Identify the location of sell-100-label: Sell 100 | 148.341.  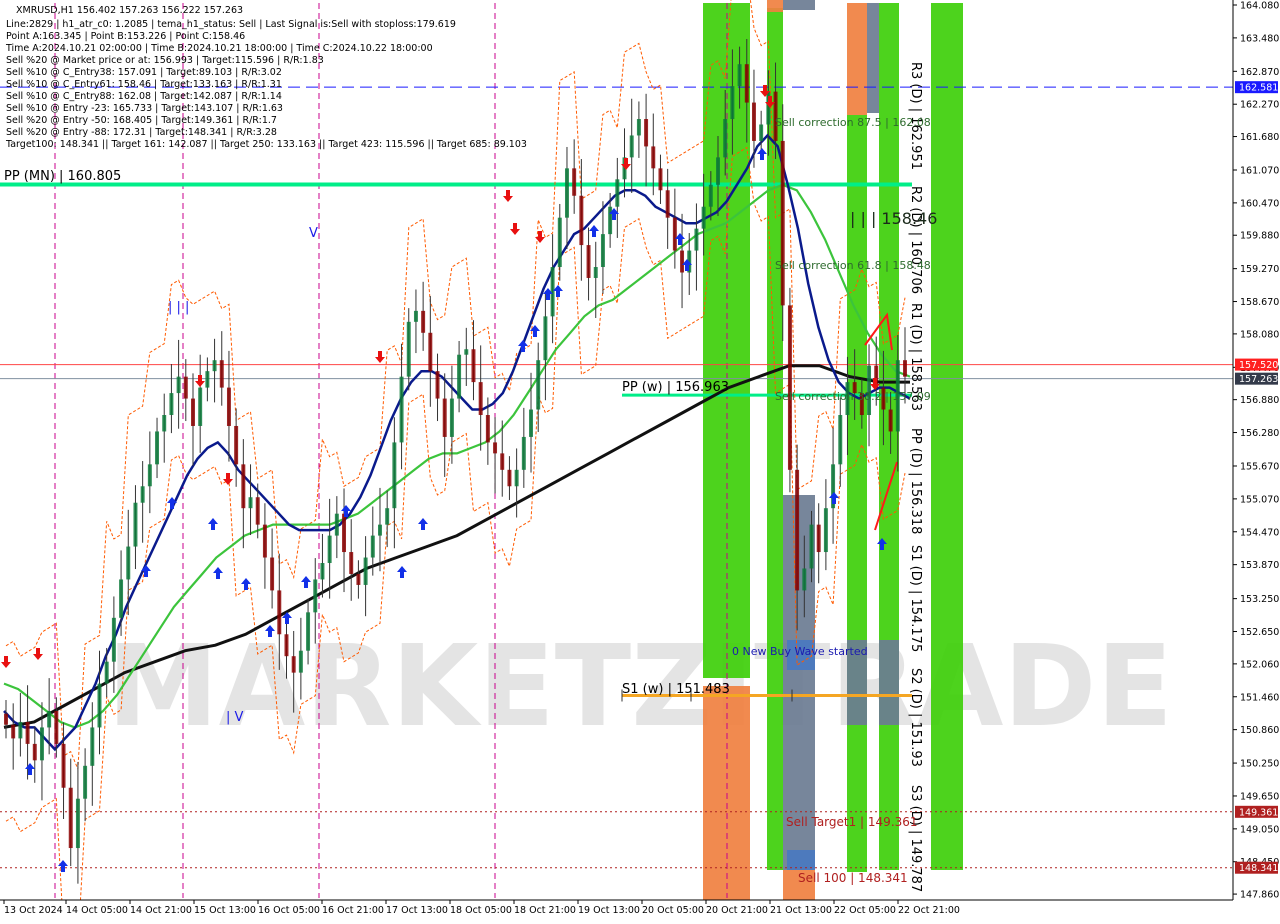
(853, 878).